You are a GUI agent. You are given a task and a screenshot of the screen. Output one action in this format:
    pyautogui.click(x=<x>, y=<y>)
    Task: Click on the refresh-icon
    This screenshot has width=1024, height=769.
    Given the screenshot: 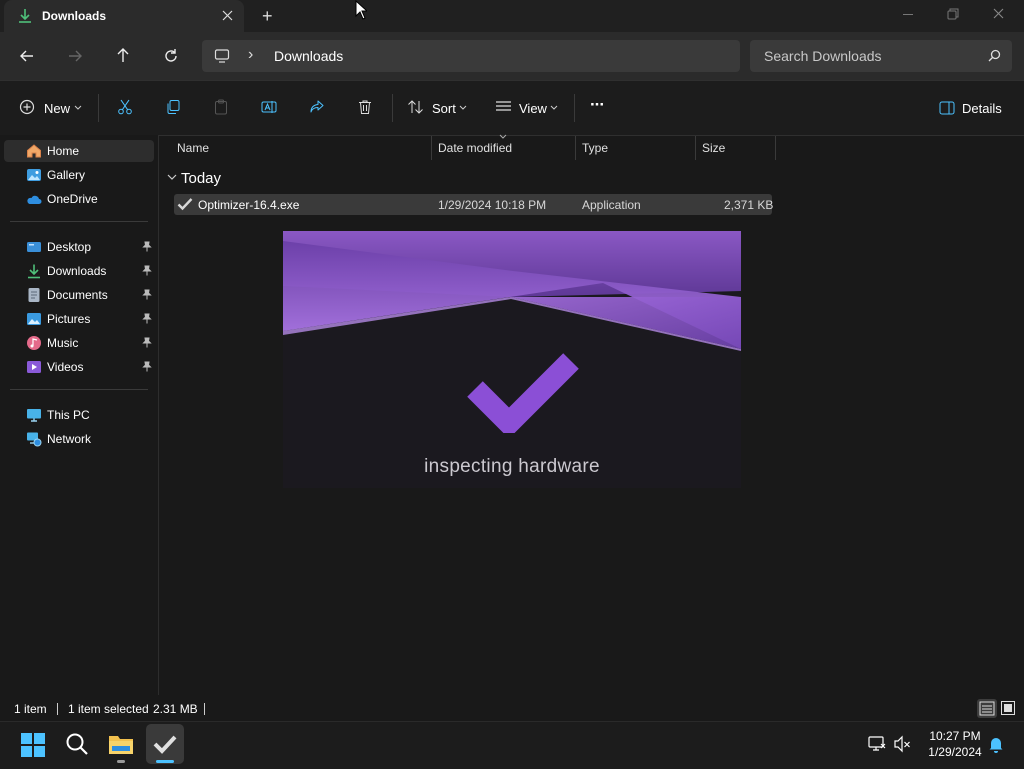 What is the action you would take?
    pyautogui.click(x=171, y=56)
    